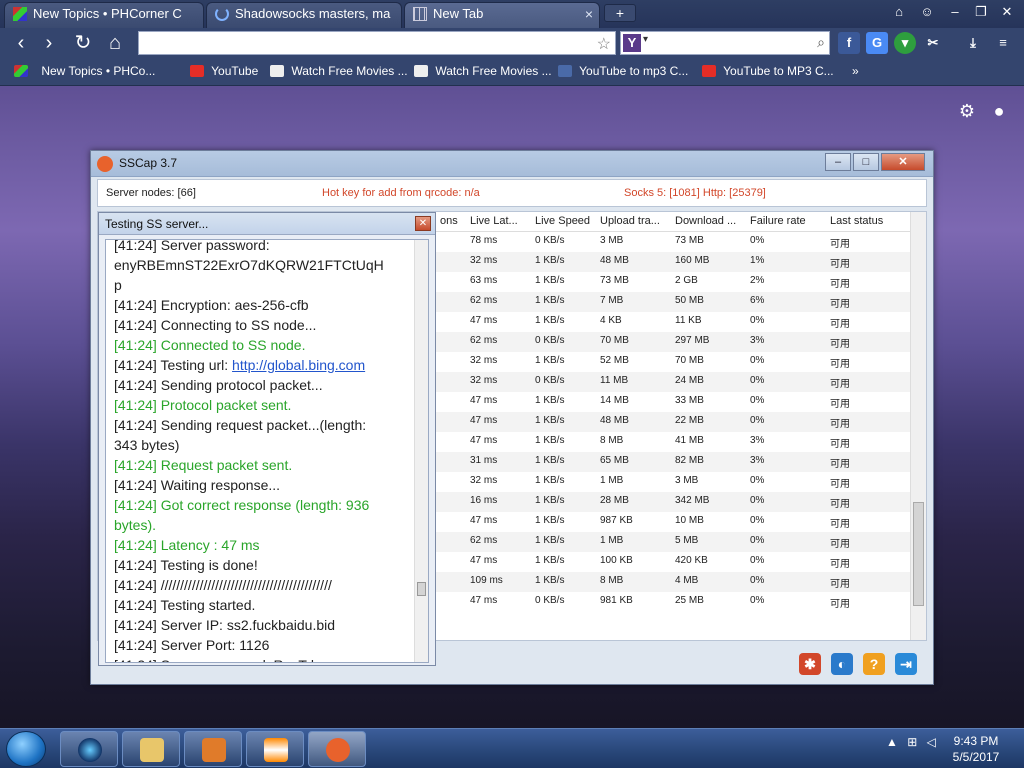 The image size is (1024, 768). I want to click on table-cell: 31 ms, so click(484, 460).